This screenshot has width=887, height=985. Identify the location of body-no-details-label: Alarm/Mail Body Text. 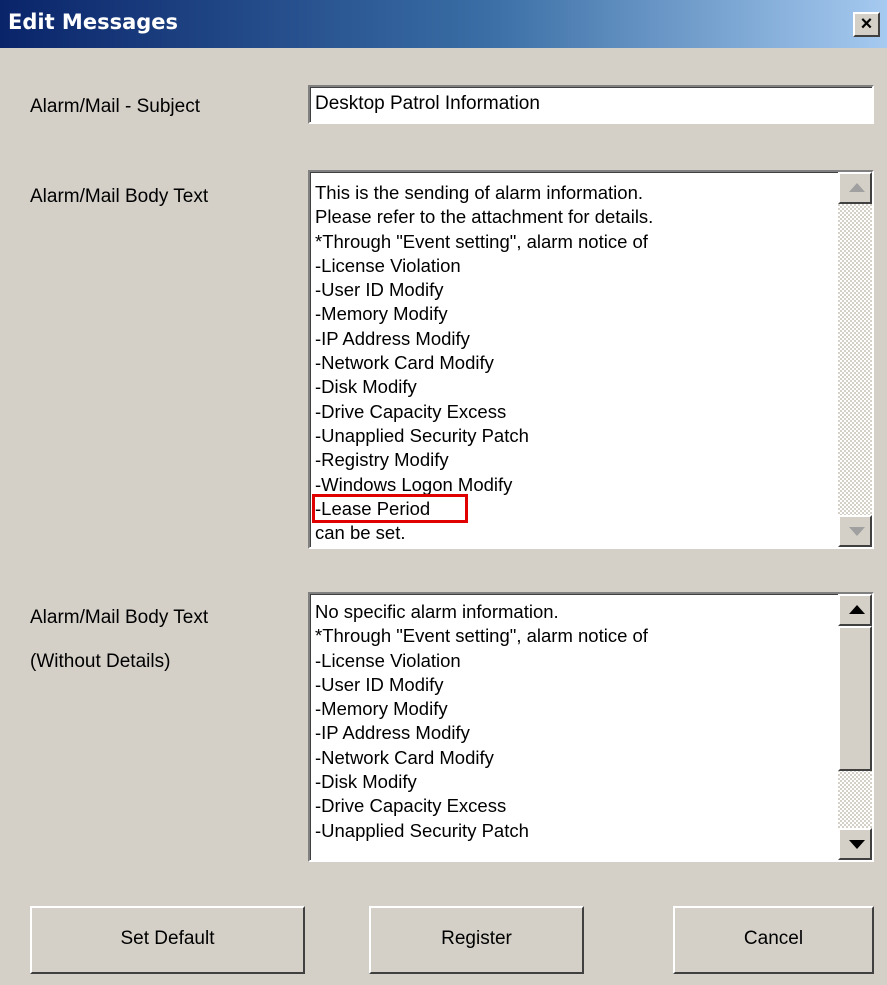
(119, 617).